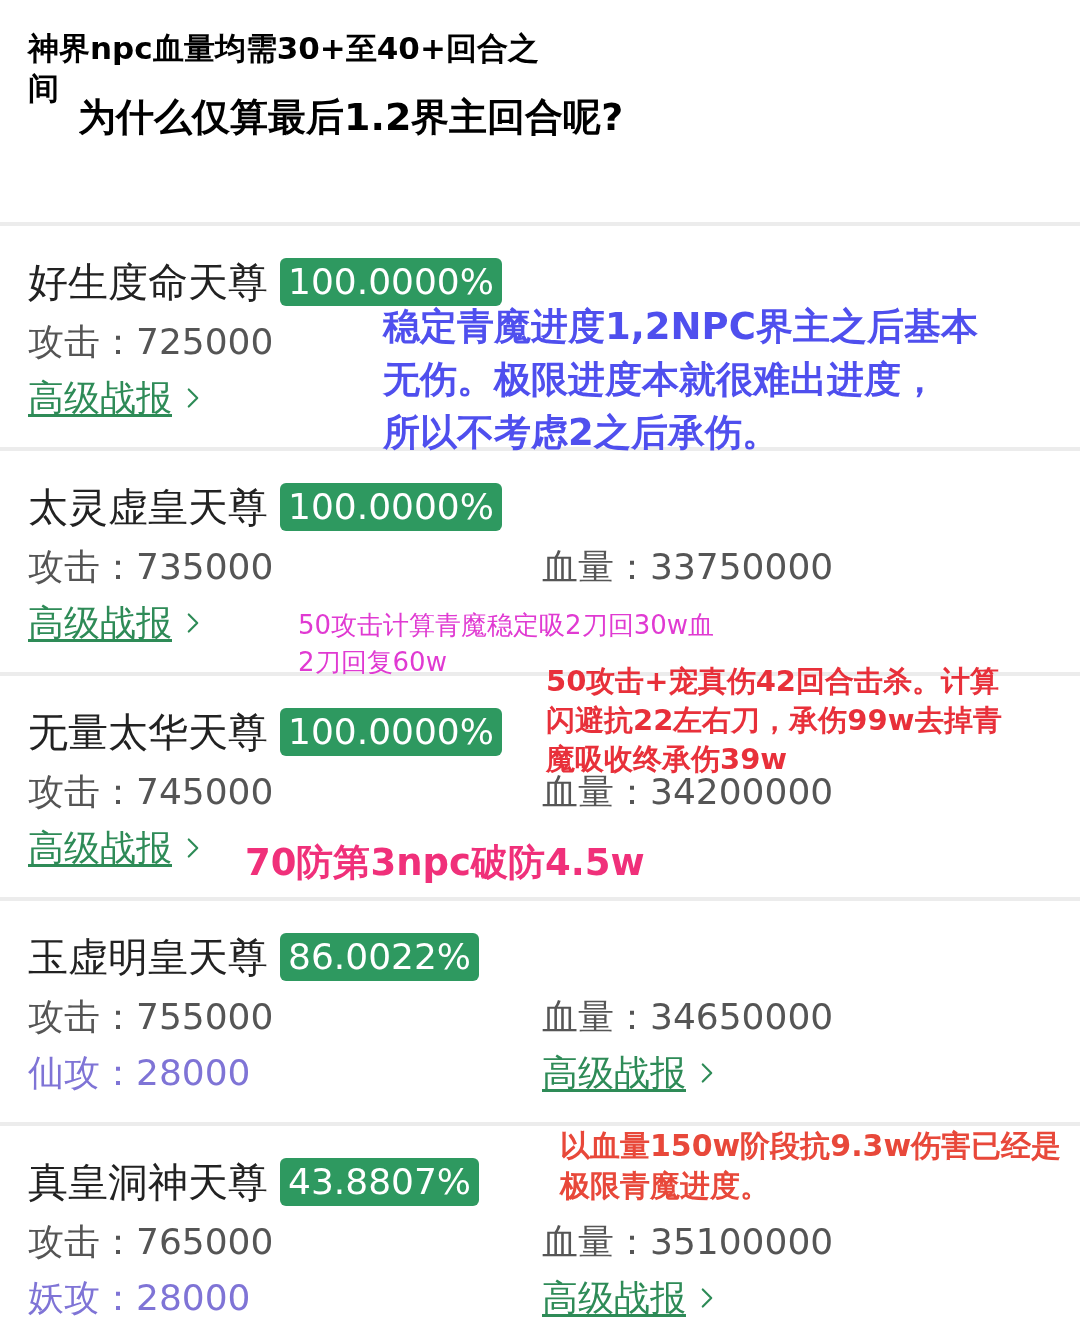 This screenshot has width=1080, height=1330. What do you see at coordinates (372, 662) in the screenshot?
I see `annotation-text: 2刀回复60w` at bounding box center [372, 662].